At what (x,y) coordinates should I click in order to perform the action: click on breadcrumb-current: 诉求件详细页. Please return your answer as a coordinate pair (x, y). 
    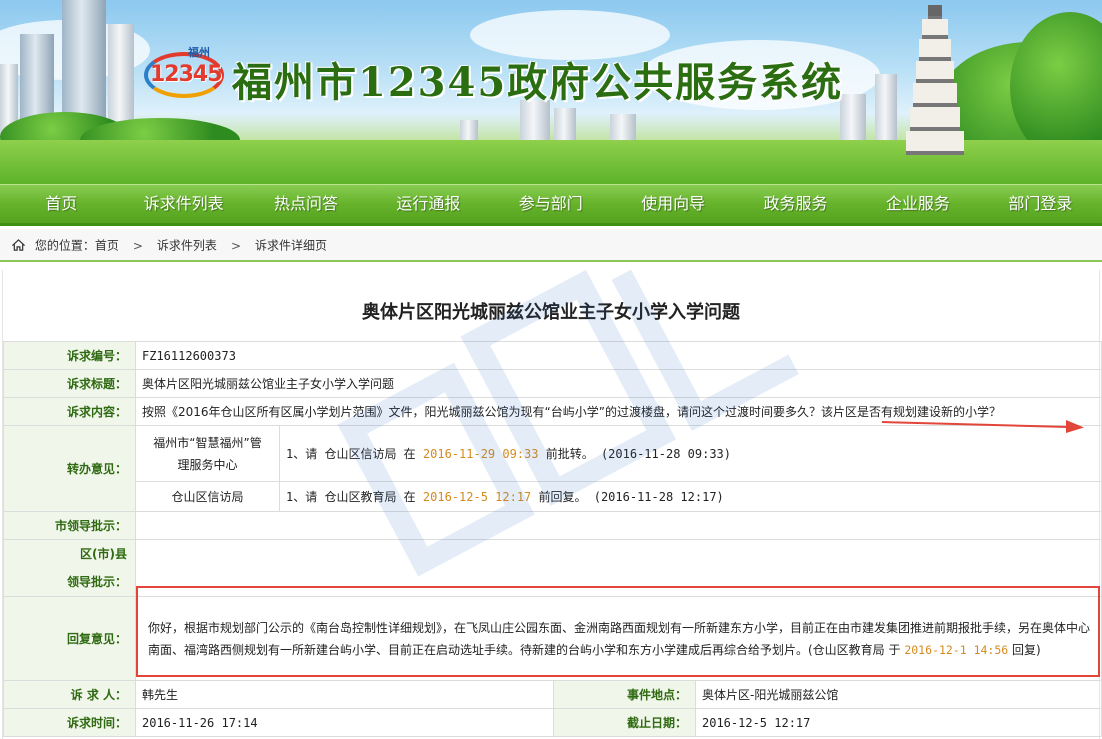
    Looking at the image, I should click on (291, 245).